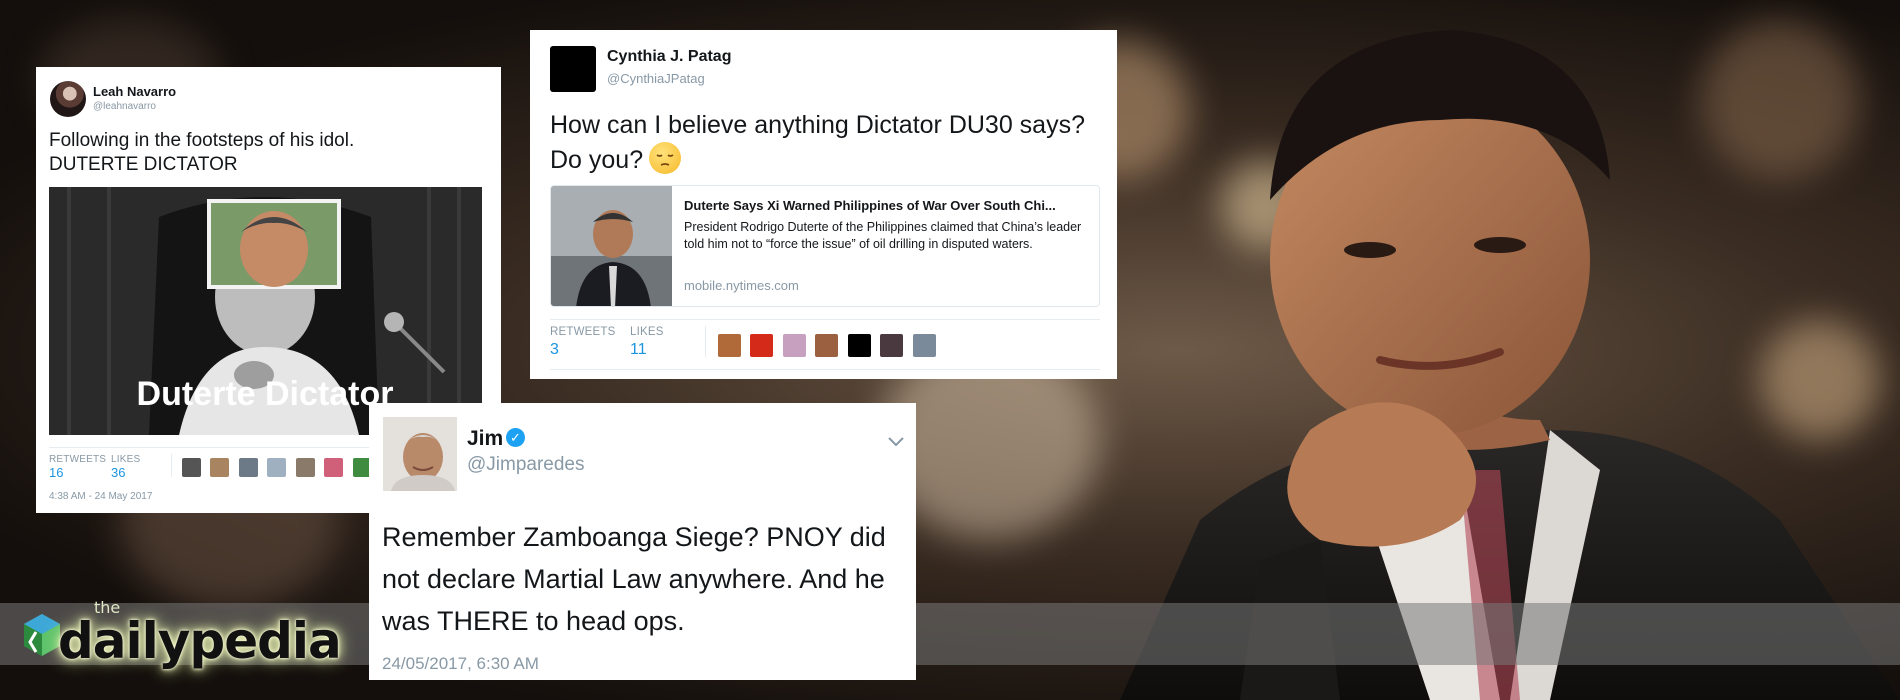 Image resolution: width=1900 pixels, height=700 pixels. Describe the element at coordinates (515, 437) in the screenshot. I see `verified-badge-icon: ✓` at that location.